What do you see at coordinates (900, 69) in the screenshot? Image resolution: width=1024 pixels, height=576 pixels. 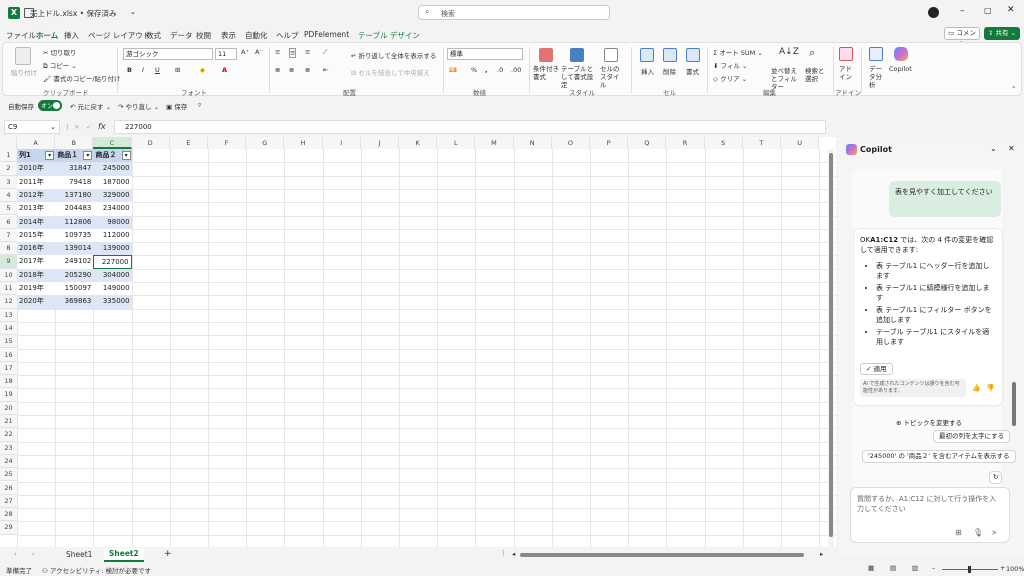 I see `copilot-ribbon-label: Copilot` at bounding box center [900, 69].